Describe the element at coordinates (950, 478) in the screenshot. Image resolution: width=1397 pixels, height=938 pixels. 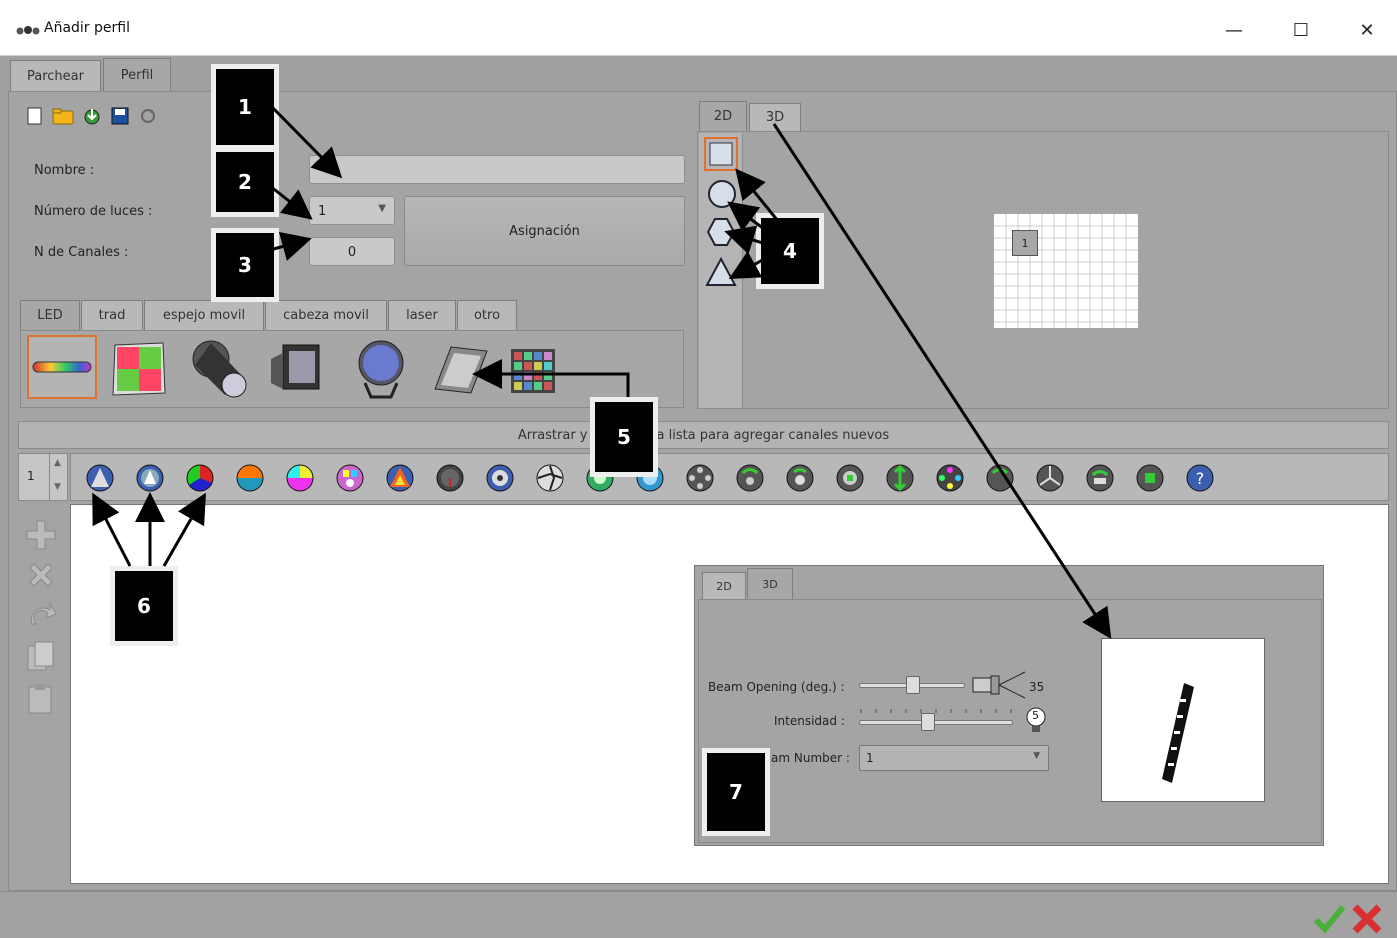
I see `multi-color-icon` at that location.